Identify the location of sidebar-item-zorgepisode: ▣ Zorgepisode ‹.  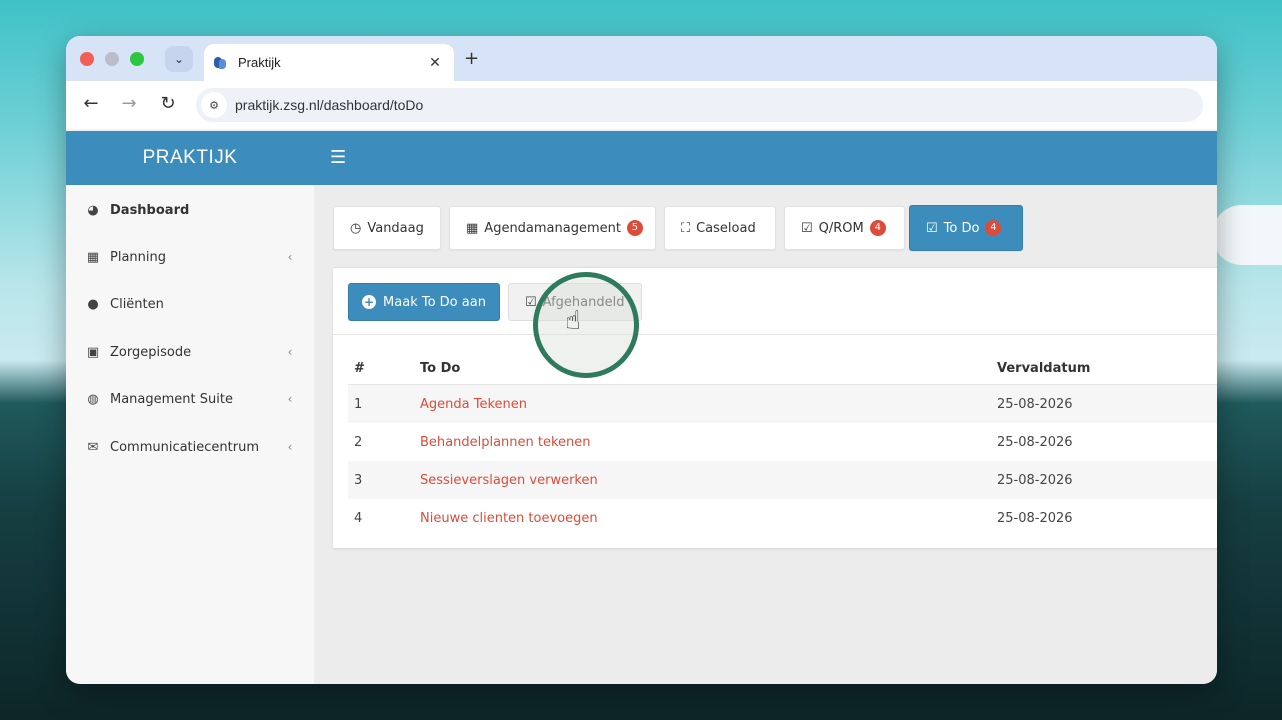
(190, 352).